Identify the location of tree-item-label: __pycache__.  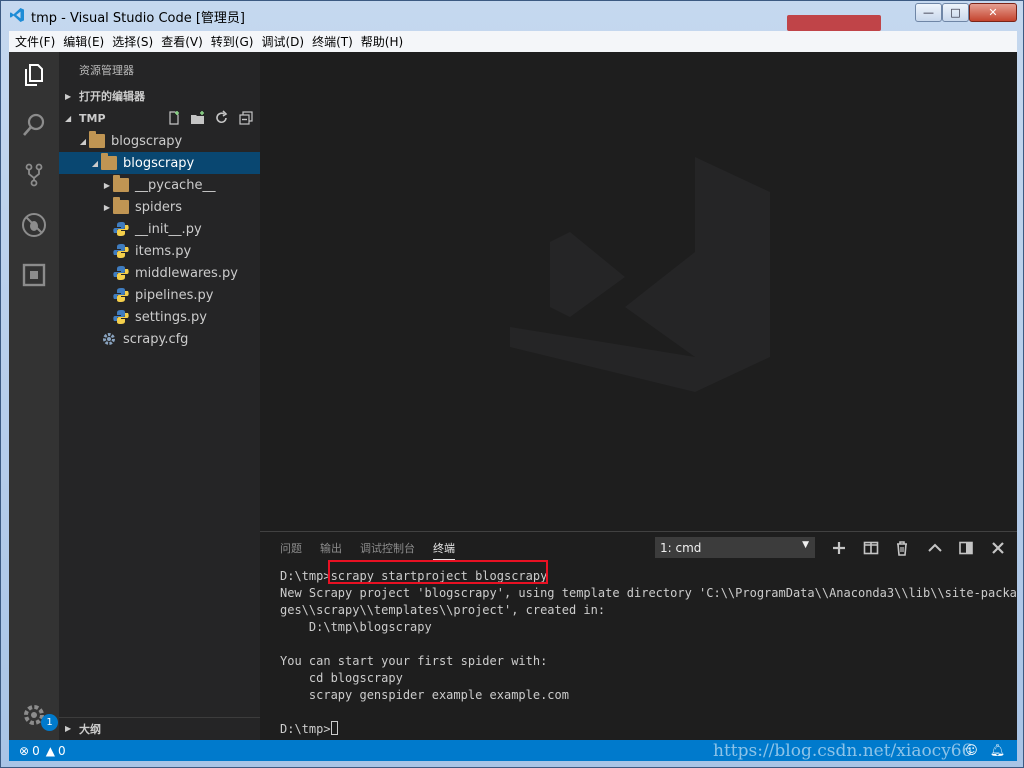
(175, 185).